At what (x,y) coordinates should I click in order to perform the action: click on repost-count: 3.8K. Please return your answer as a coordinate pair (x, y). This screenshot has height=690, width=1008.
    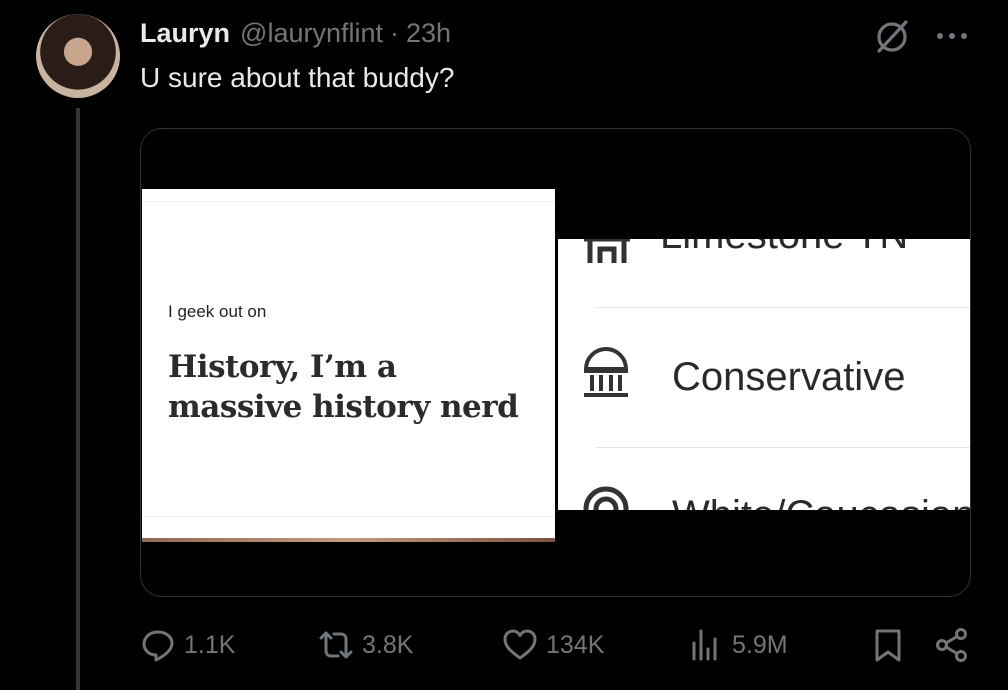
    Looking at the image, I should click on (388, 644).